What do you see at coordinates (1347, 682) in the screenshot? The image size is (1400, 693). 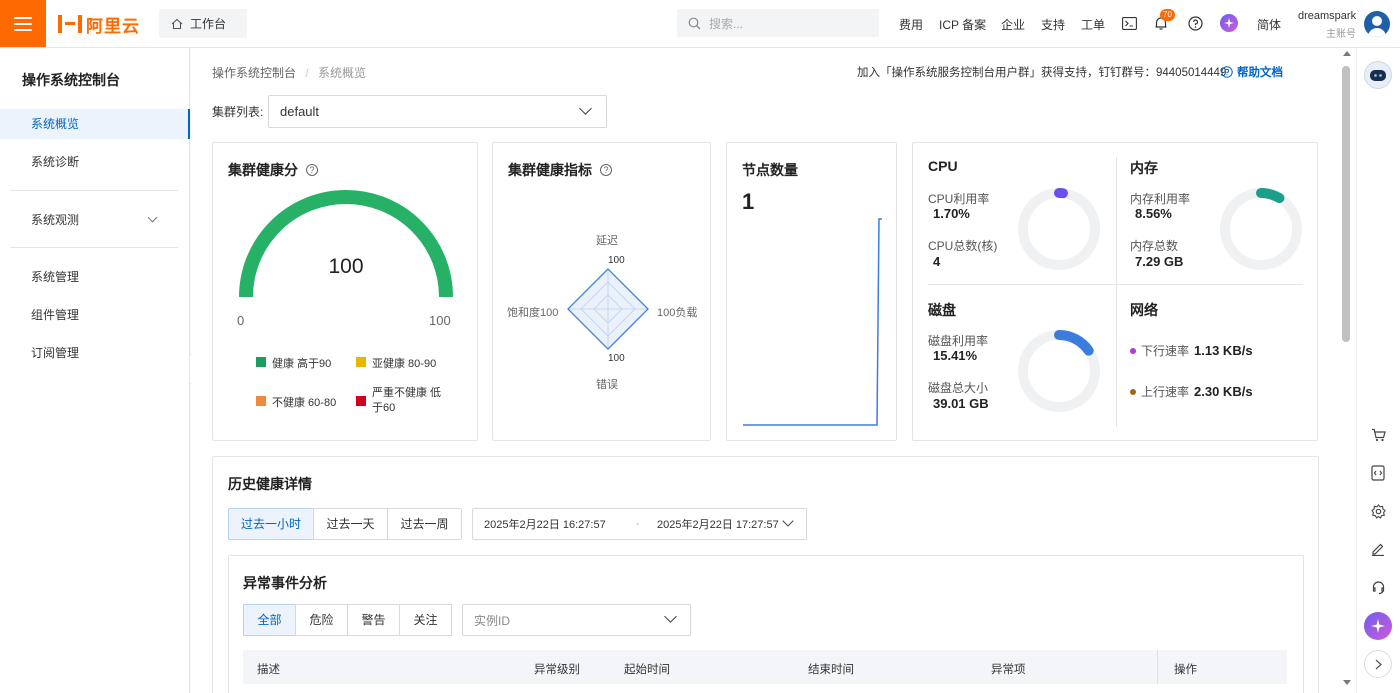 I see `scroll-down-arrow` at bounding box center [1347, 682].